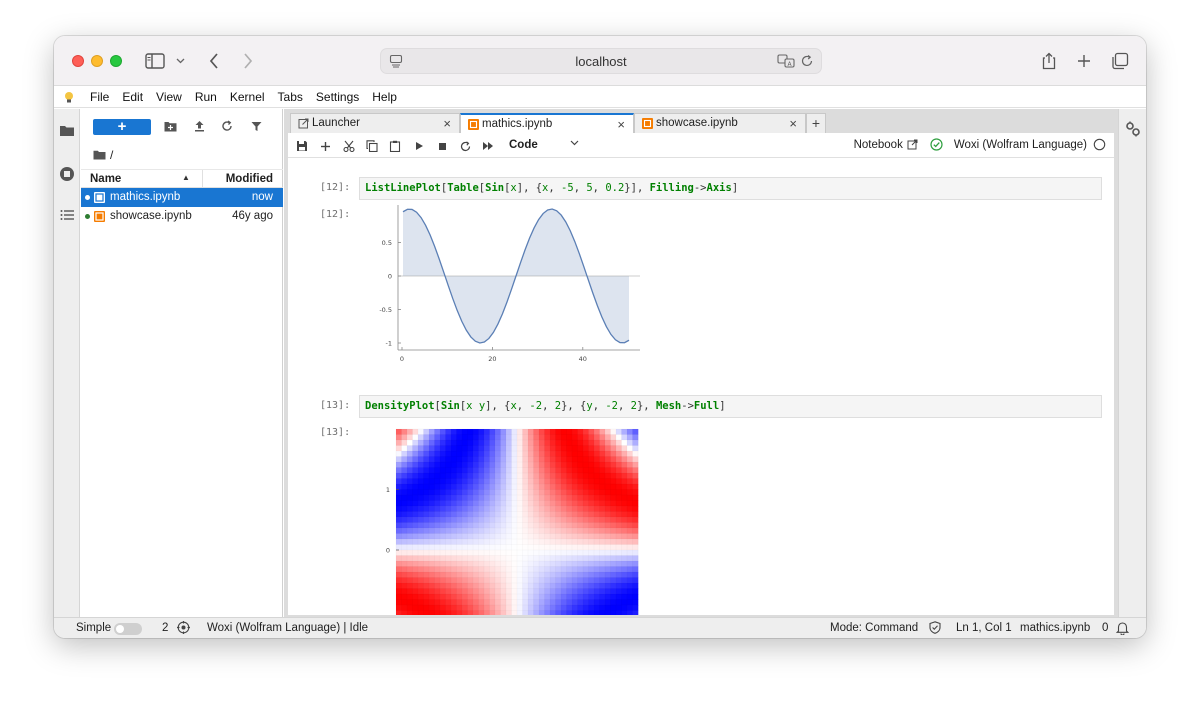 The width and height of the screenshot is (1200, 709). I want to click on refresh-icon, so click(227, 126).